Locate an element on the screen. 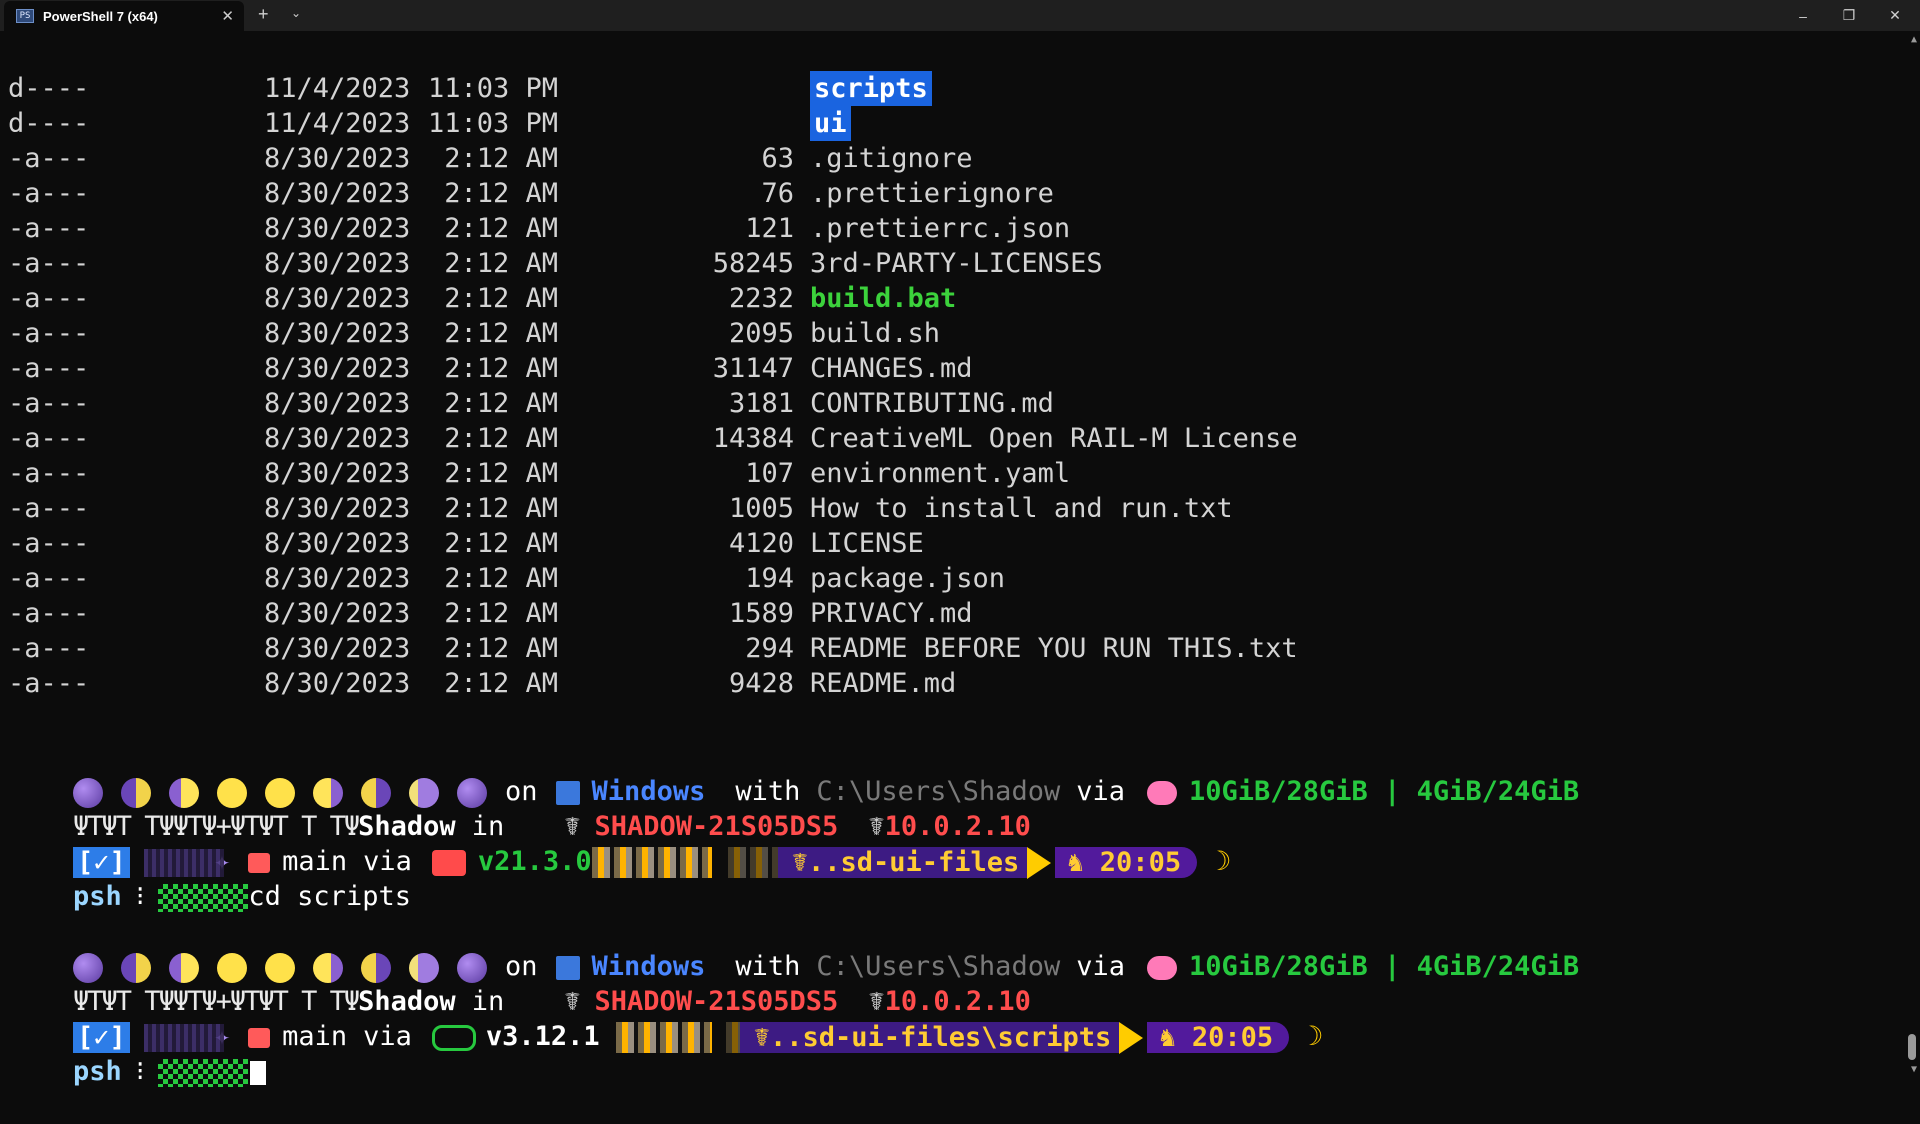  prompt-line-3: [✓]✦mainviav21.3.0☤..sd-ui-files♞ 20:05☽ is located at coordinates (619, 844).